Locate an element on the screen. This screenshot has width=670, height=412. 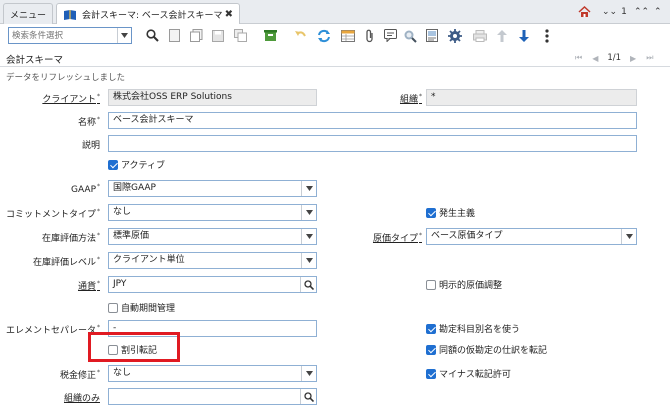
tab-accounting-schema: 会計スキーマ: ベース会計スキーマ ✖ is located at coordinates (148, 14).